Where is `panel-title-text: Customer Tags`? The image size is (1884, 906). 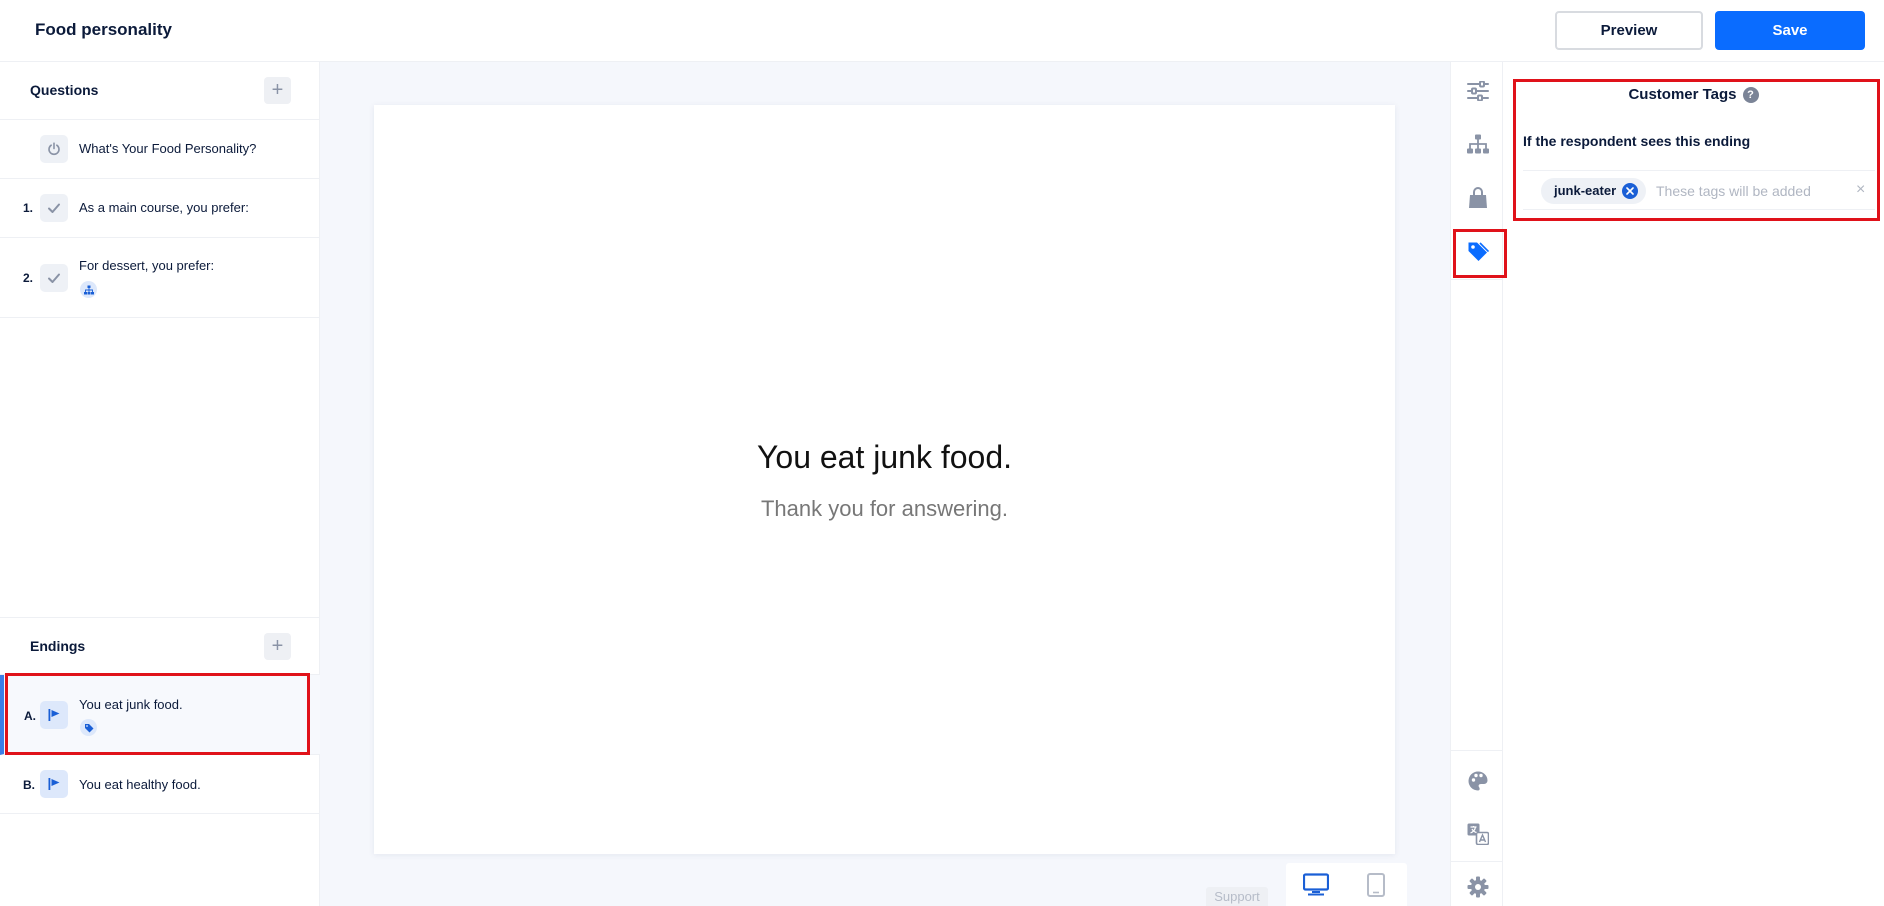
panel-title-text: Customer Tags is located at coordinates (1682, 94).